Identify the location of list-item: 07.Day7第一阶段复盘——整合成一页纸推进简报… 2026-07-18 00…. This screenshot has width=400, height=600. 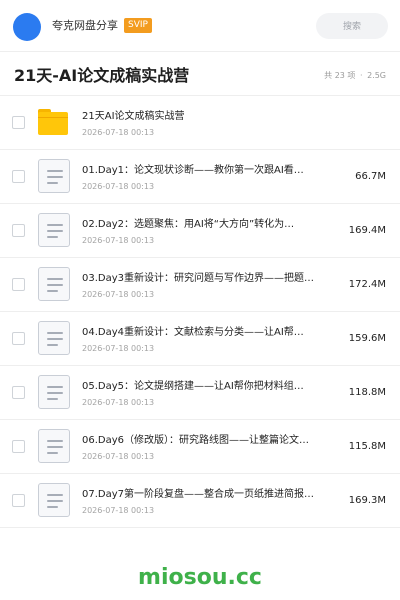
(200, 501).